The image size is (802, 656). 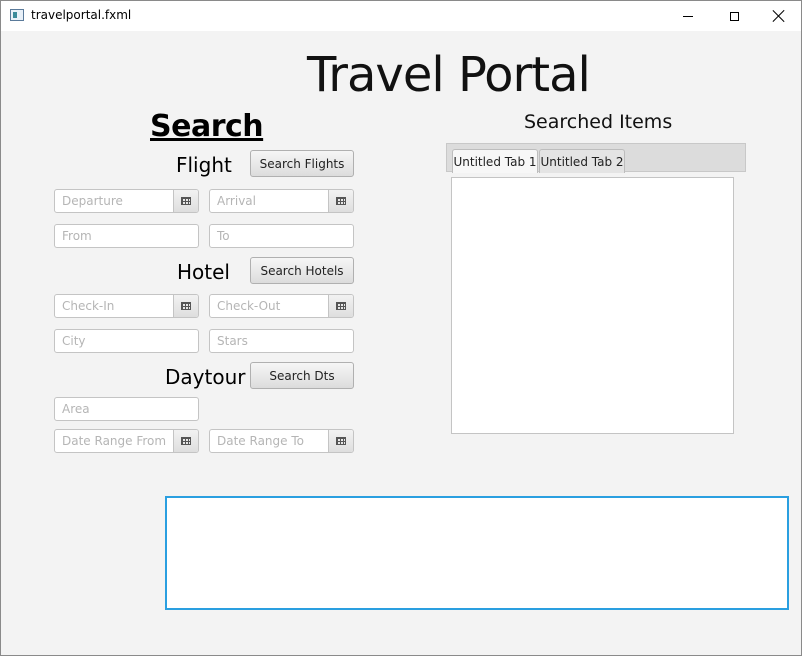 I want to click on daytour-label: Daytour, so click(x=205, y=377).